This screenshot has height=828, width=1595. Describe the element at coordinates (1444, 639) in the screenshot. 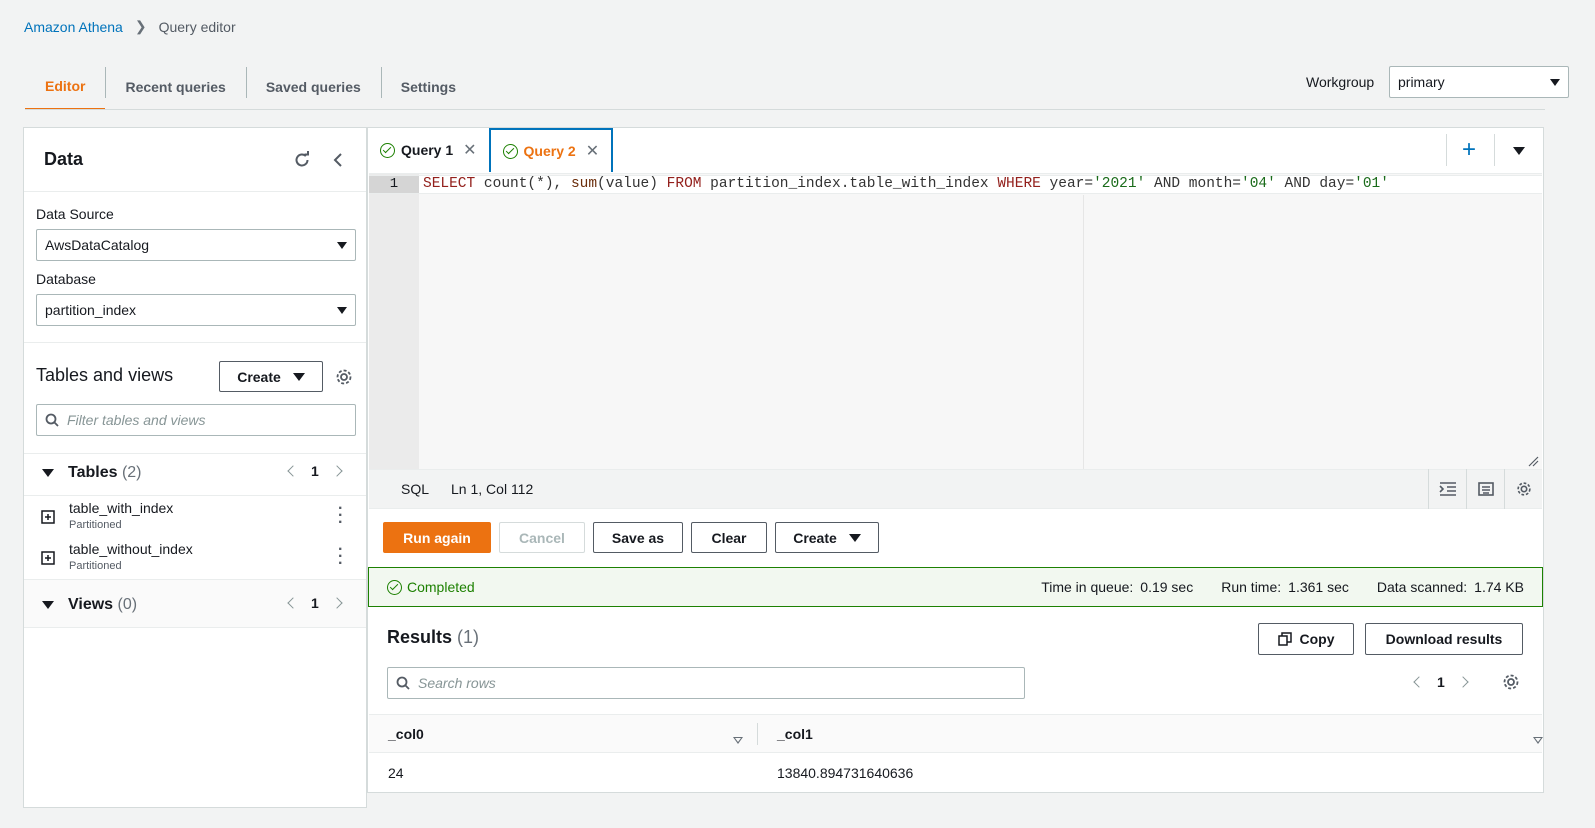

I see `download-results-button: Download results` at that location.